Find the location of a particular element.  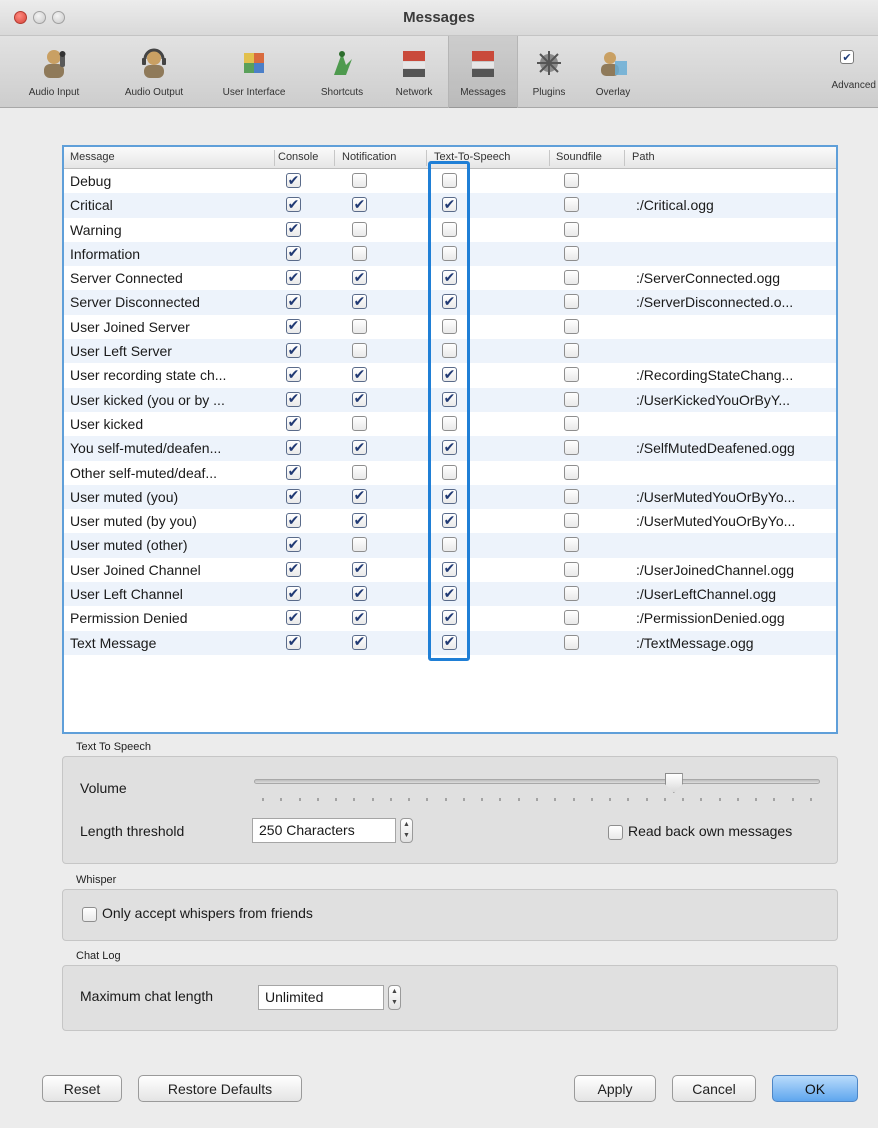

table-row: Warning is located at coordinates (450, 230).